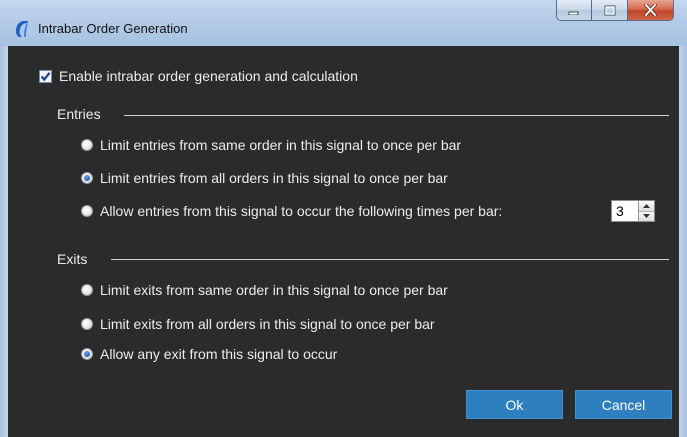 This screenshot has height=437, width=687. I want to click on checkmark-icon, so click(45, 76).